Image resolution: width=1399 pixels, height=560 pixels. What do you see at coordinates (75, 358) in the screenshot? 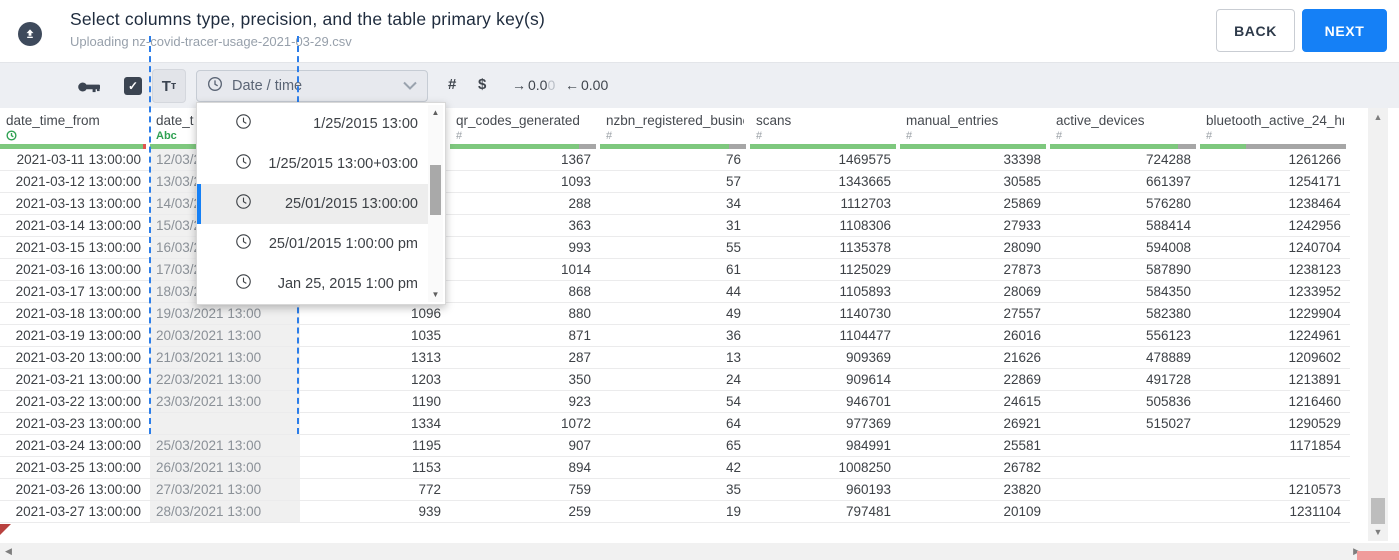
I see `cell: 2021-03-20 13:00:00` at bounding box center [75, 358].